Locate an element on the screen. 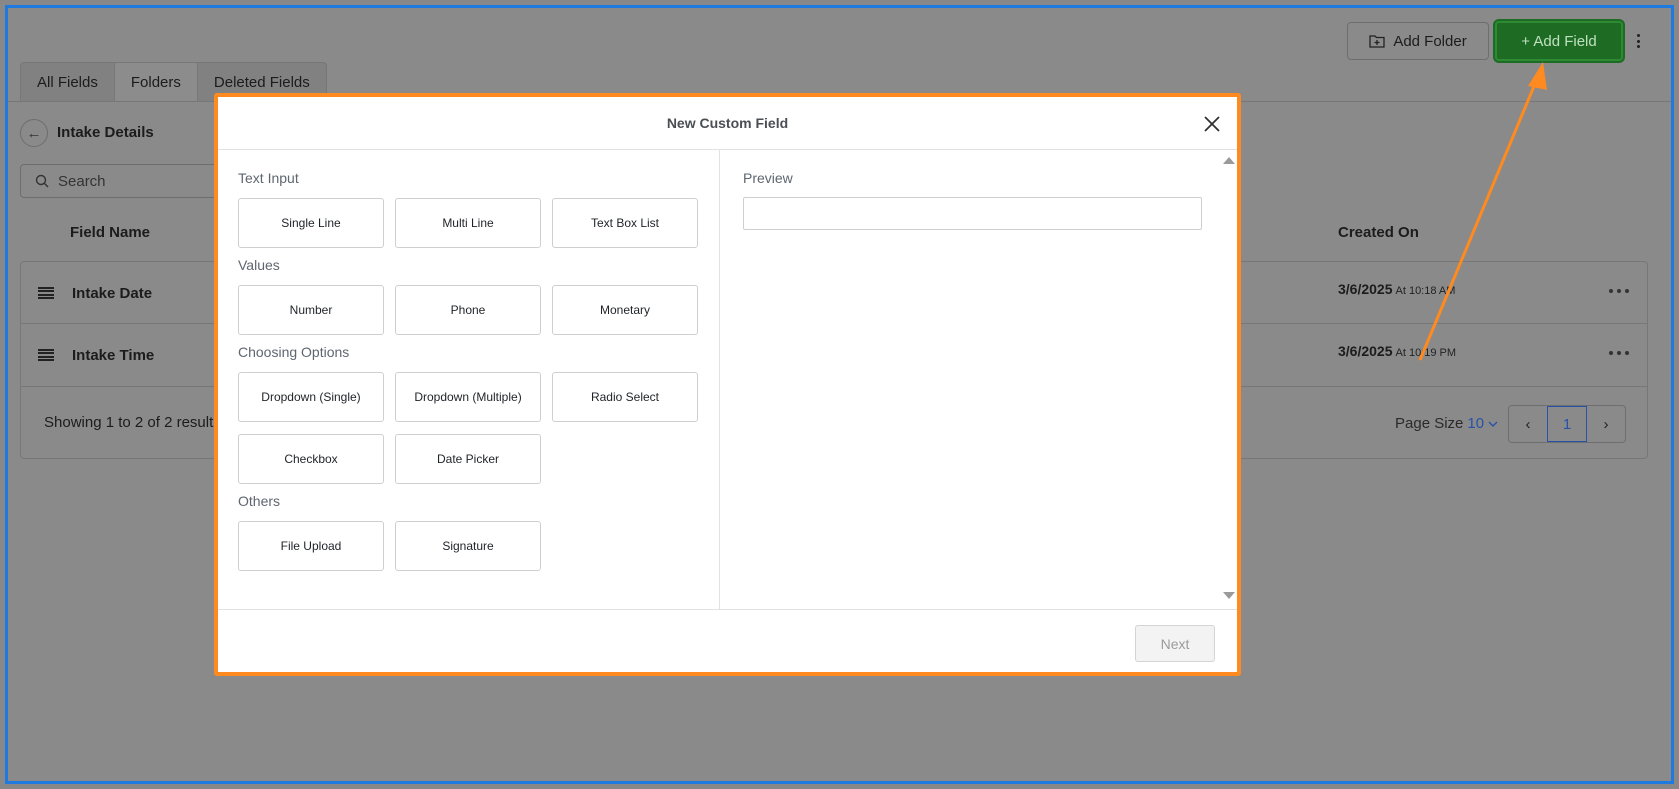 This screenshot has width=1679, height=789. row-field-name: Intake Time is located at coordinates (113, 355).